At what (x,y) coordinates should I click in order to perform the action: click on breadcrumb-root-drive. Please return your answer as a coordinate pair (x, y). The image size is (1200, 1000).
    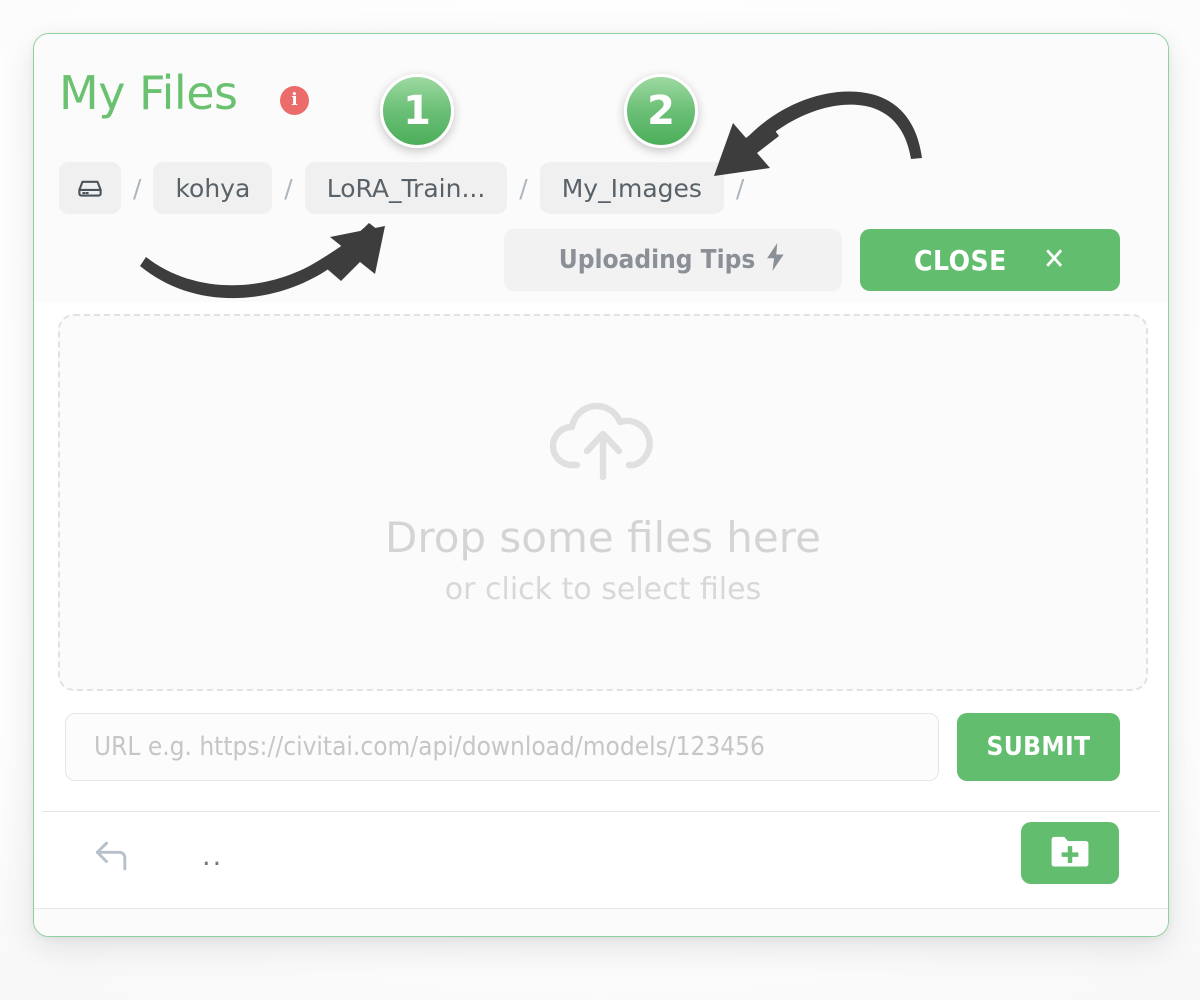
    Looking at the image, I should click on (90, 188).